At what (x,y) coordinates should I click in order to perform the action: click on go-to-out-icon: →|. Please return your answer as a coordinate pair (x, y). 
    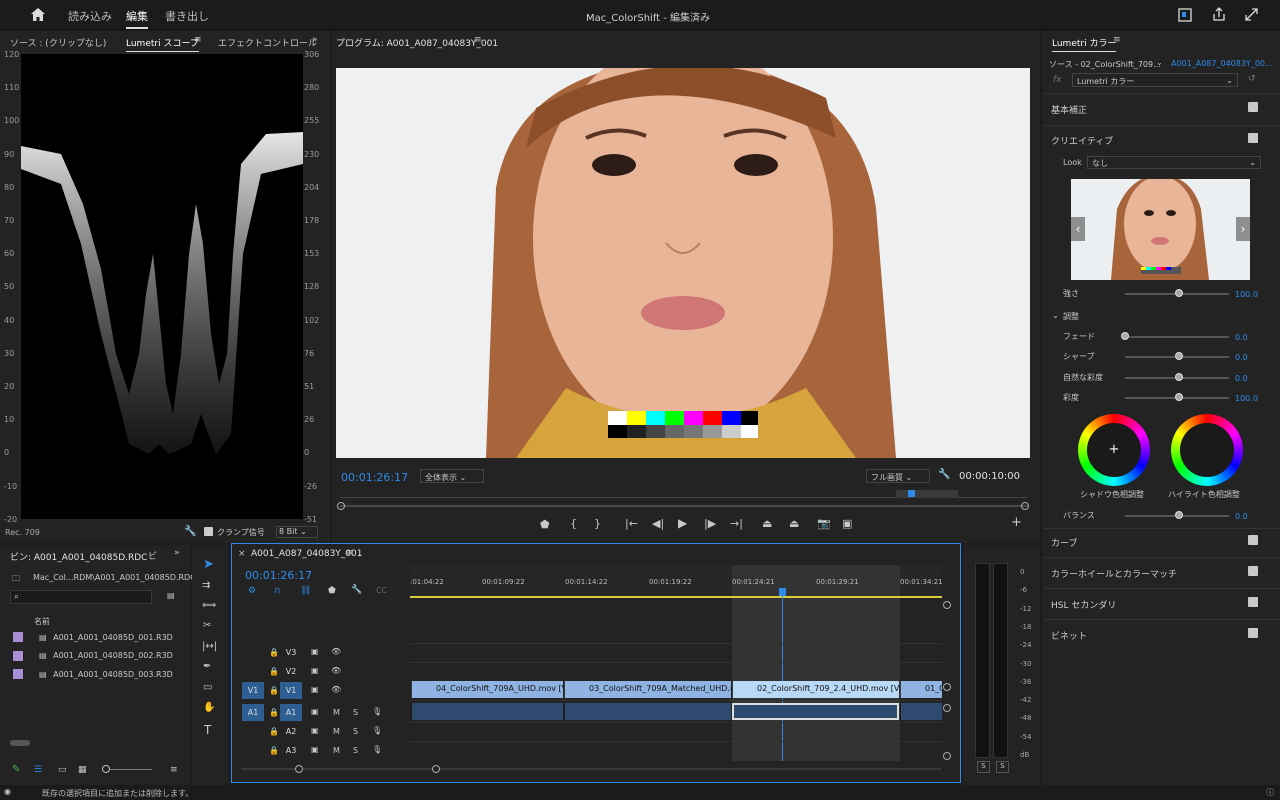
    Looking at the image, I should click on (736, 523).